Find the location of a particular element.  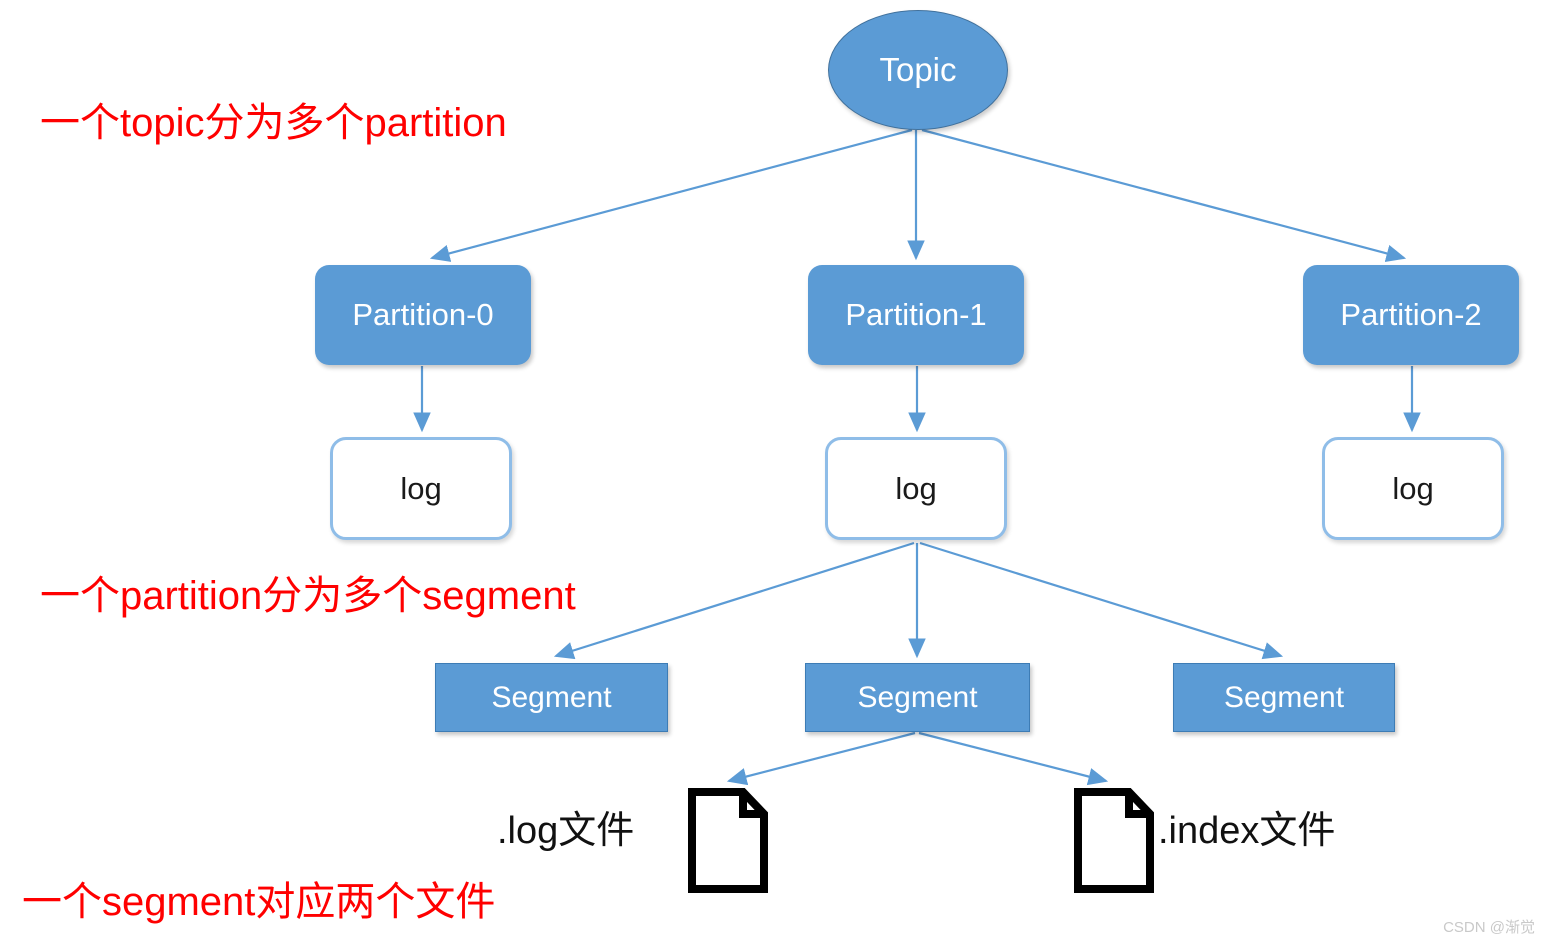

log-node-2-label: log is located at coordinates (1413, 488).